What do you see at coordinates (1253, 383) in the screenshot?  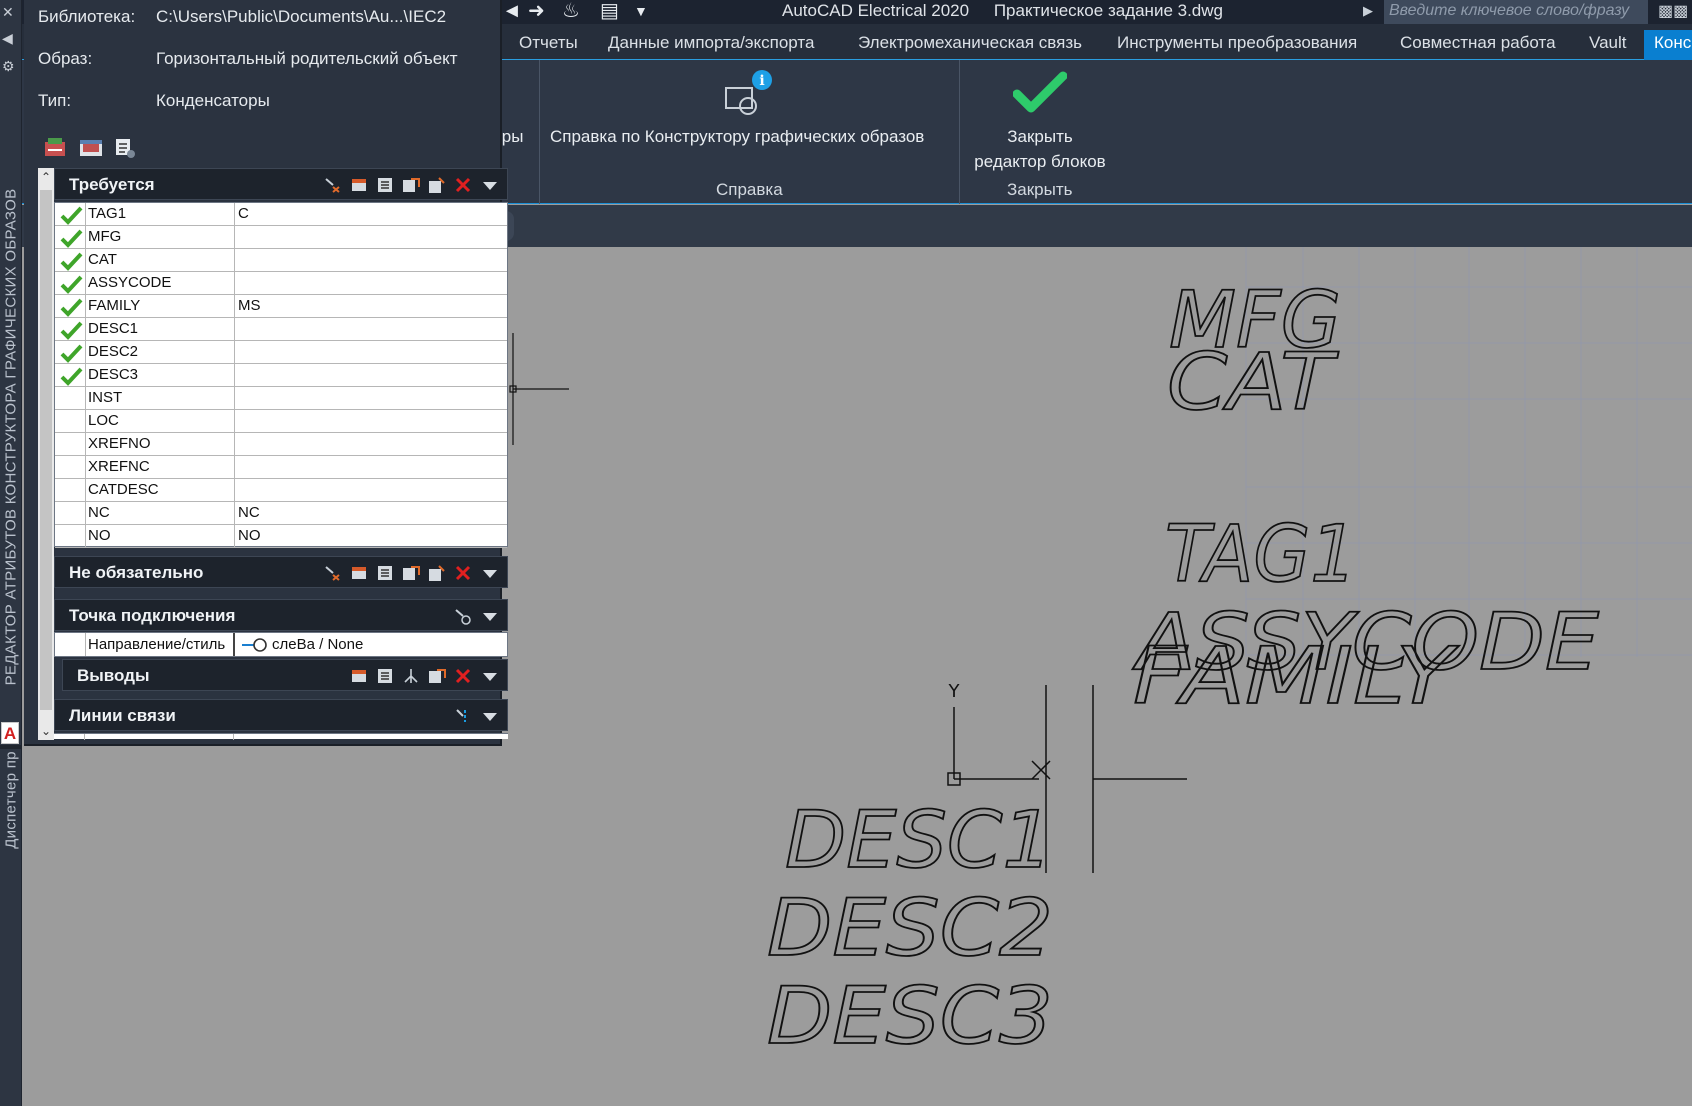 I see `attr-cat: CAT` at bounding box center [1253, 383].